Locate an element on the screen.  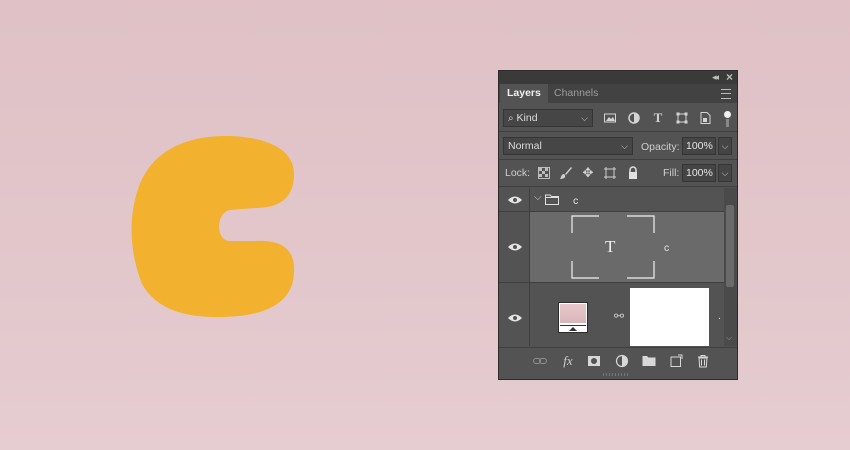
opacity-label: Opacity: is located at coordinates (660, 147).